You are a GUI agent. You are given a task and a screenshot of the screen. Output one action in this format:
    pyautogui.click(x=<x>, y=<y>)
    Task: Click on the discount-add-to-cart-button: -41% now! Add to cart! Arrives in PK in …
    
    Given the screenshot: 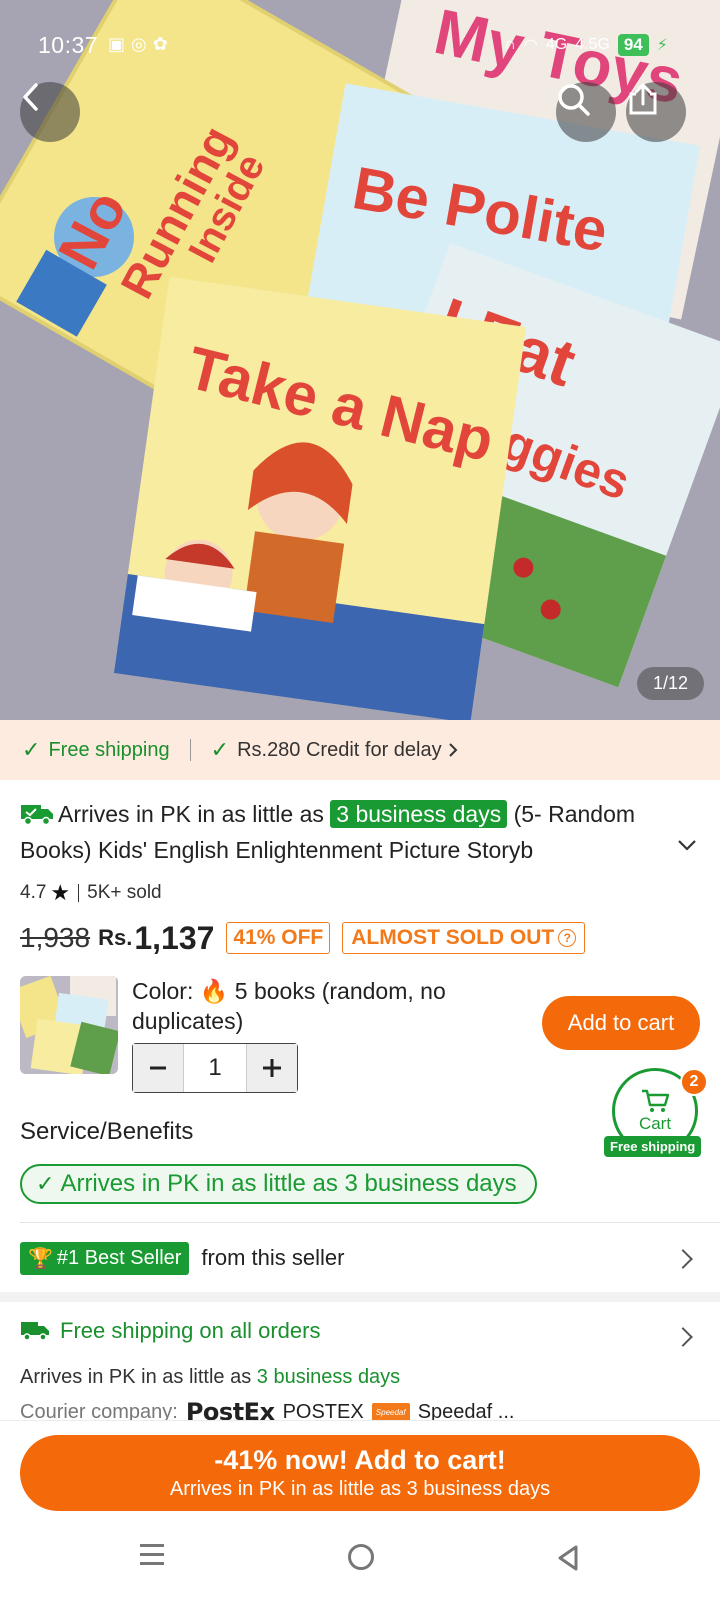 What is the action you would take?
    pyautogui.click(x=360, y=1473)
    